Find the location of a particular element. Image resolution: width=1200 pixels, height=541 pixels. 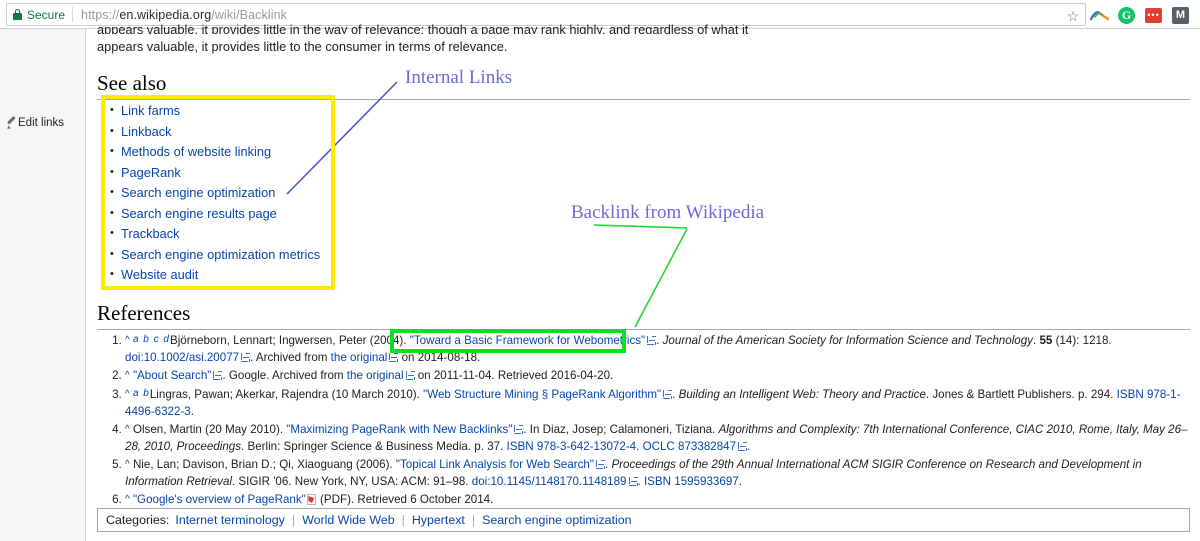

pencil-icon is located at coordinates (12, 123).